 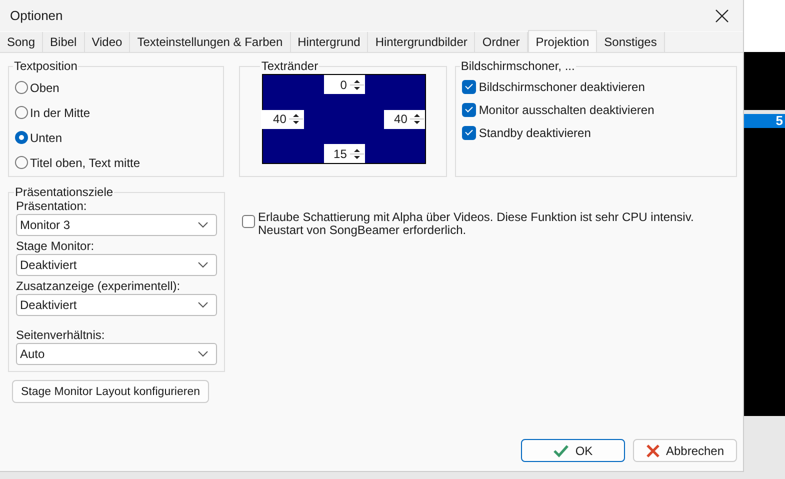 I want to click on group-title: Präsentationsziele, so click(x=64, y=192).